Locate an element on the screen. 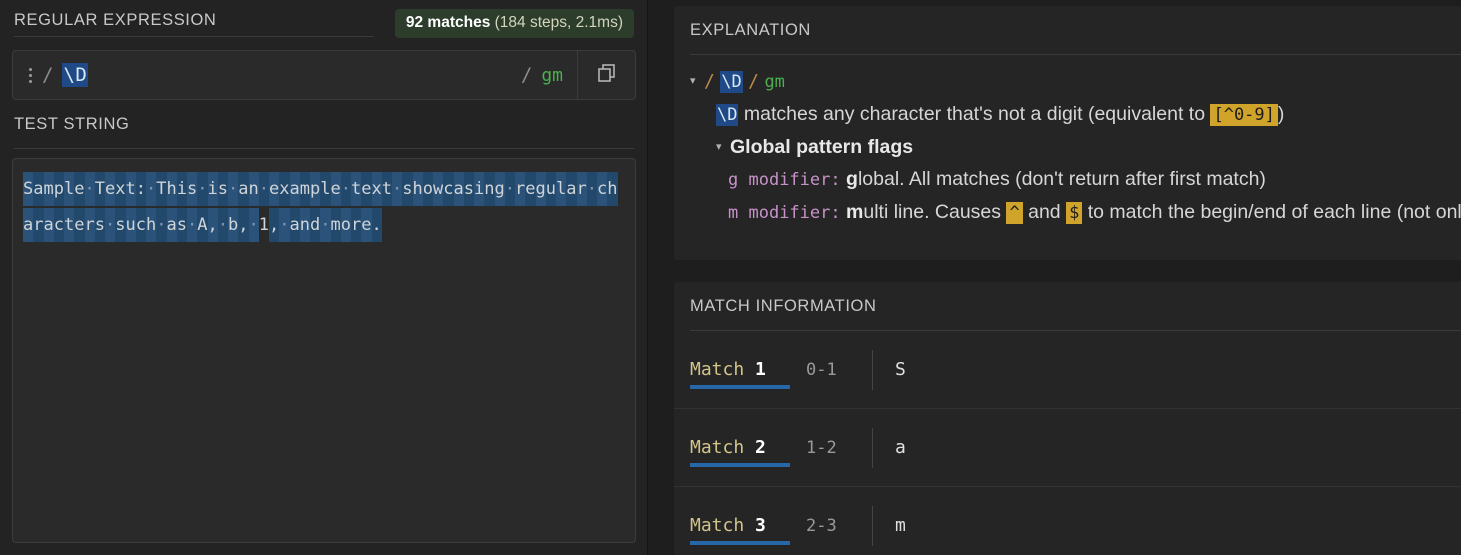 The height and width of the screenshot is (555, 1461). match-panel-header: MATCH INFORMATION is located at coordinates (1067, 306).